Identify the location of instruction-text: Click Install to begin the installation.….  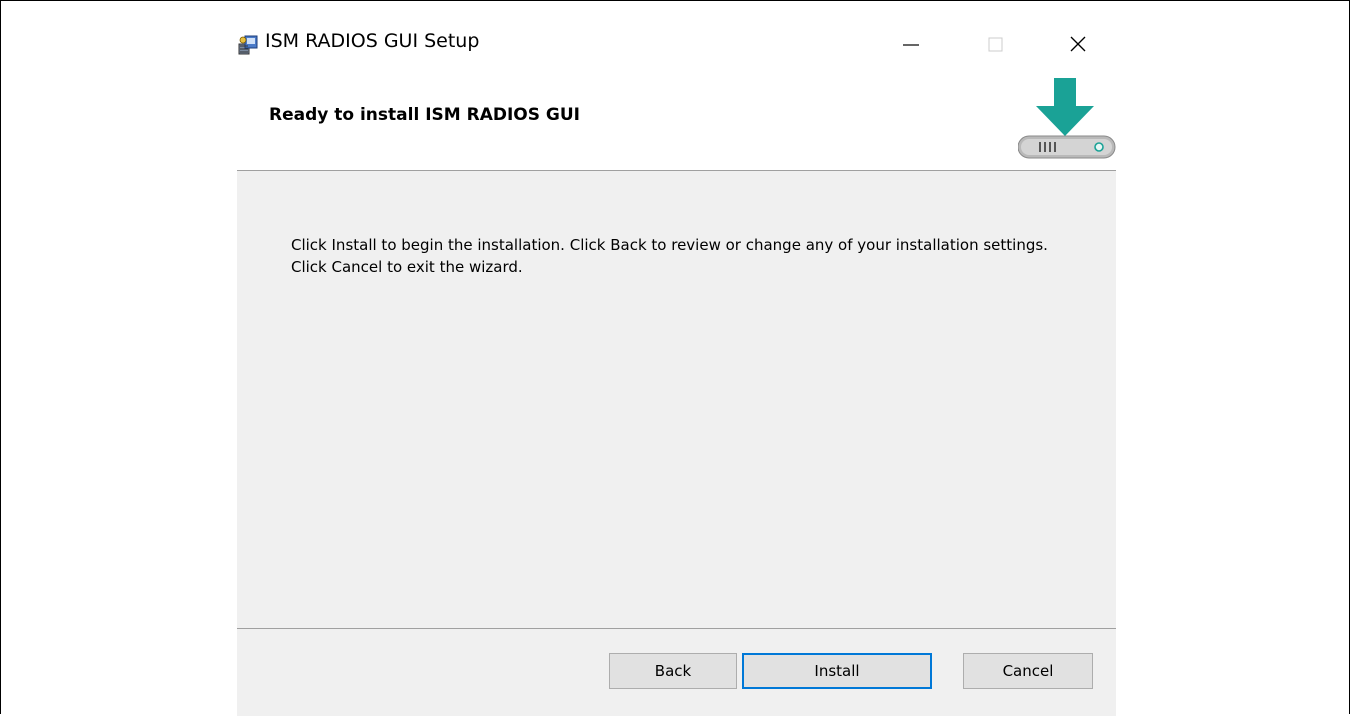
(669, 256).